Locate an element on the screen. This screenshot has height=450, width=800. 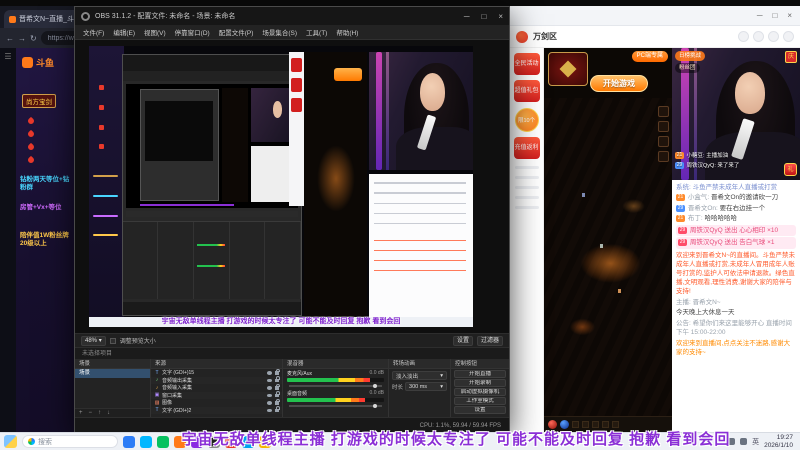
menu-edit: 编辑(E) is located at coordinates (124, 32).